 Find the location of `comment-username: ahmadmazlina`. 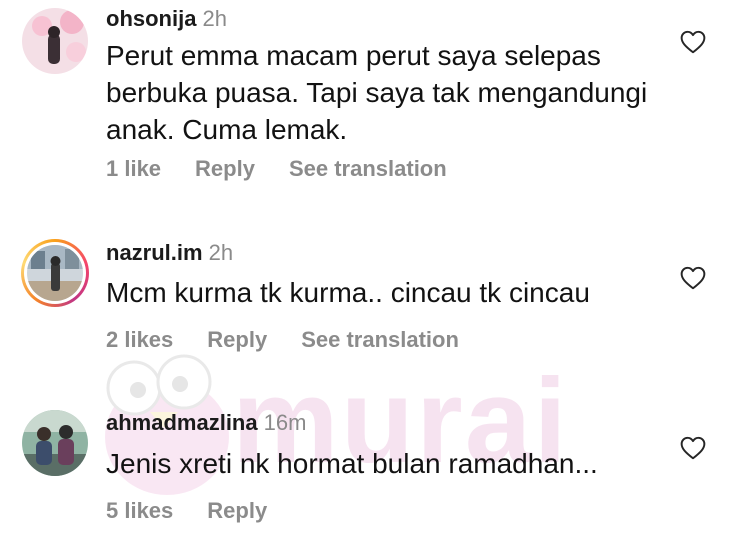

comment-username: ahmadmazlina is located at coordinates (182, 422).